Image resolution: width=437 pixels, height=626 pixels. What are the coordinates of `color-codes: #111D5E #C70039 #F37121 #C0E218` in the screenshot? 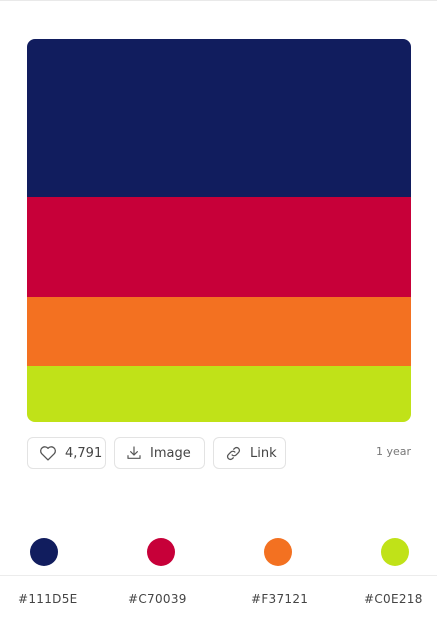 It's located at (218, 600).